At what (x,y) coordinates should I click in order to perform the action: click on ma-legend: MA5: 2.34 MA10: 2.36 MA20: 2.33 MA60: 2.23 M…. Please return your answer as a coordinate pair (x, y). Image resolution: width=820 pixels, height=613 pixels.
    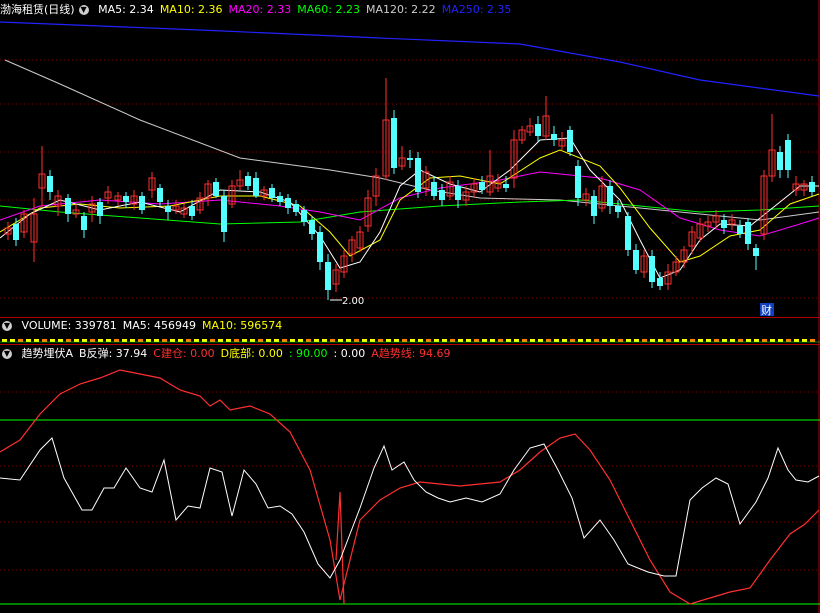
    Looking at the image, I should click on (307, 9).